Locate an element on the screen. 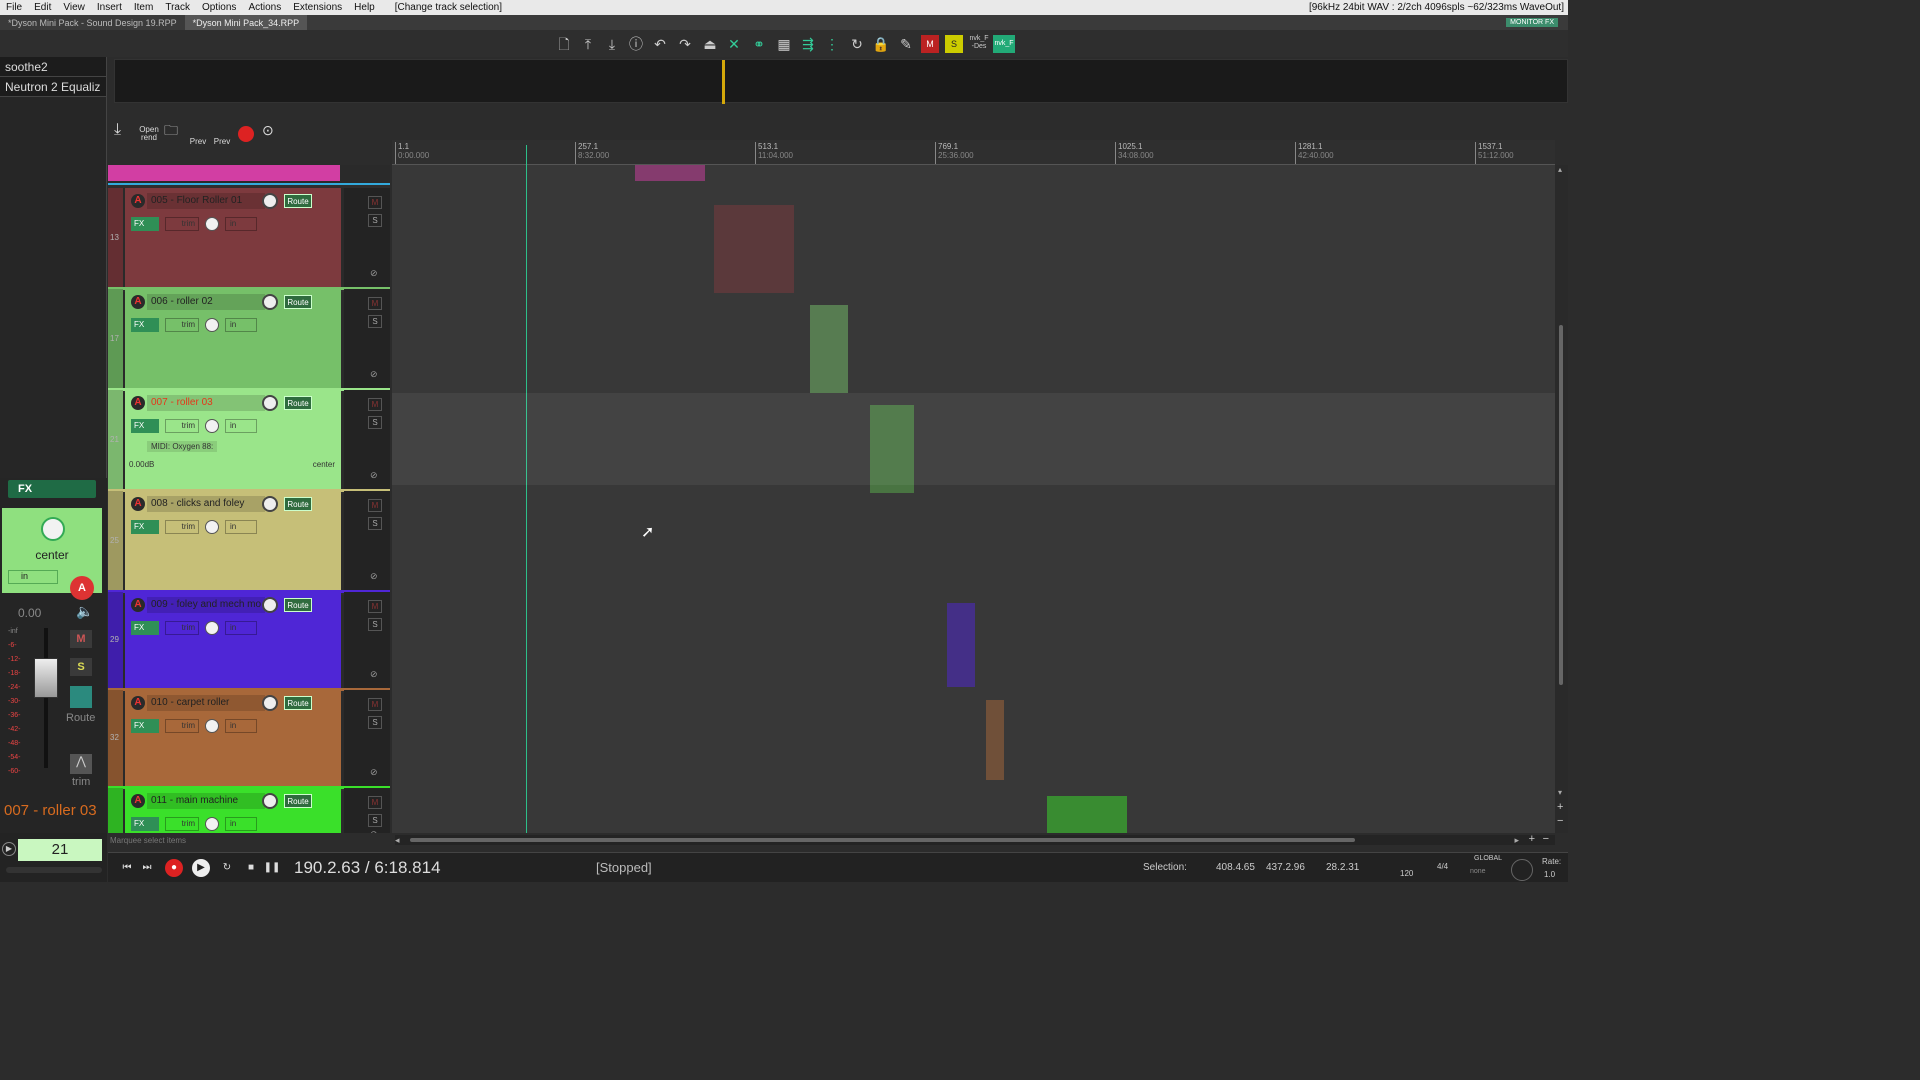 The height and width of the screenshot is (1080, 1920). track-color-stripe: 25 is located at coordinates (115, 540).